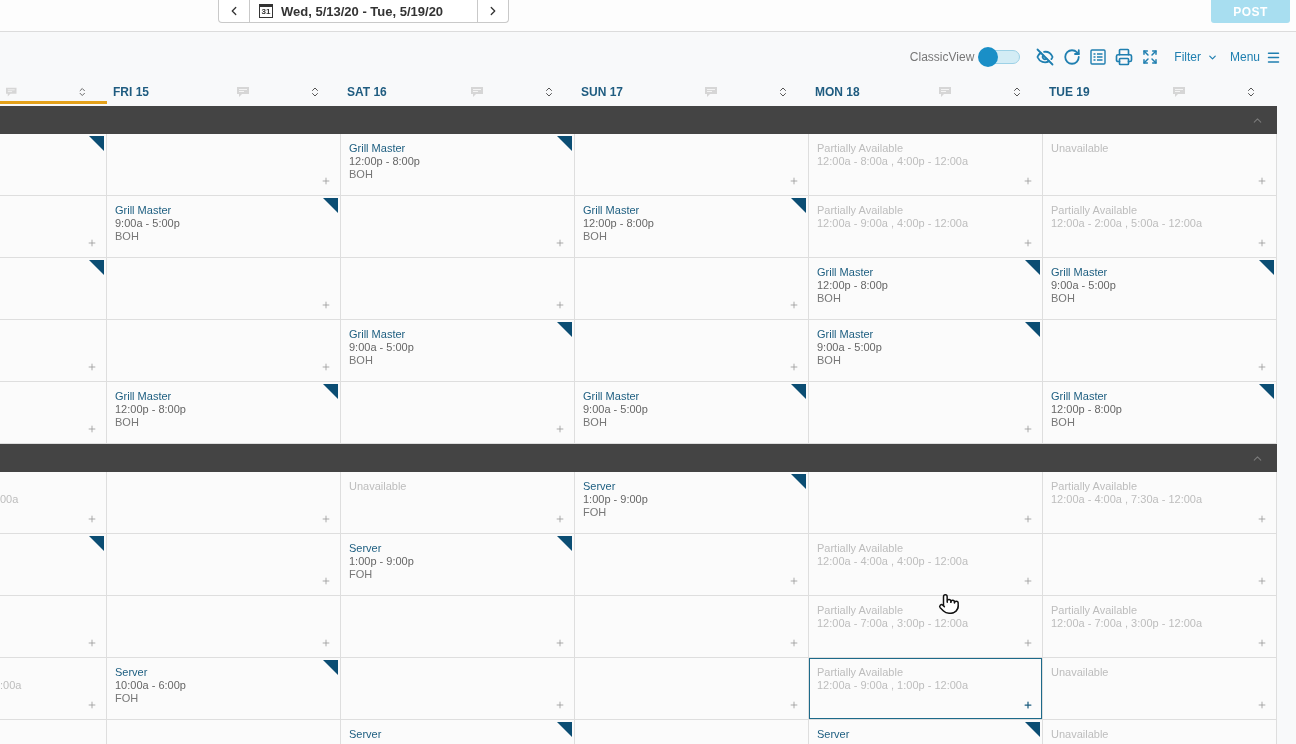 The image size is (1296, 744). Describe the element at coordinates (1196, 57) in the screenshot. I see `filter-button: Filter` at that location.